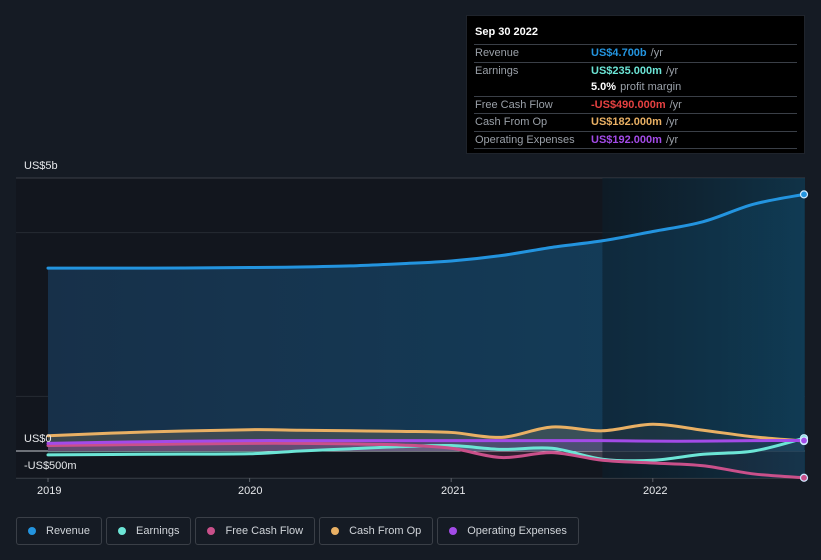  Describe the element at coordinates (32, 531) in the screenshot. I see `revenue-dot-icon` at that location.